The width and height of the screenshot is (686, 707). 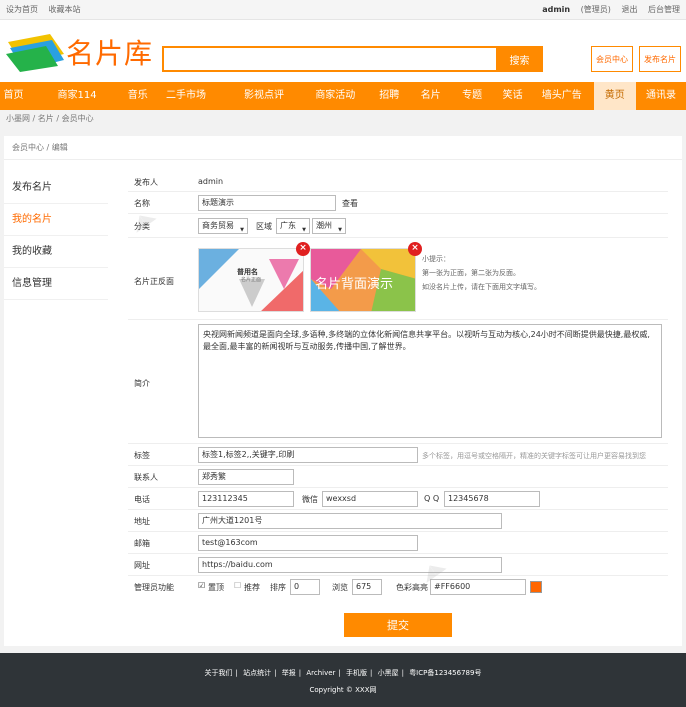 What do you see at coordinates (519, 59) in the screenshot?
I see `search-button: 搜索` at bounding box center [519, 59].